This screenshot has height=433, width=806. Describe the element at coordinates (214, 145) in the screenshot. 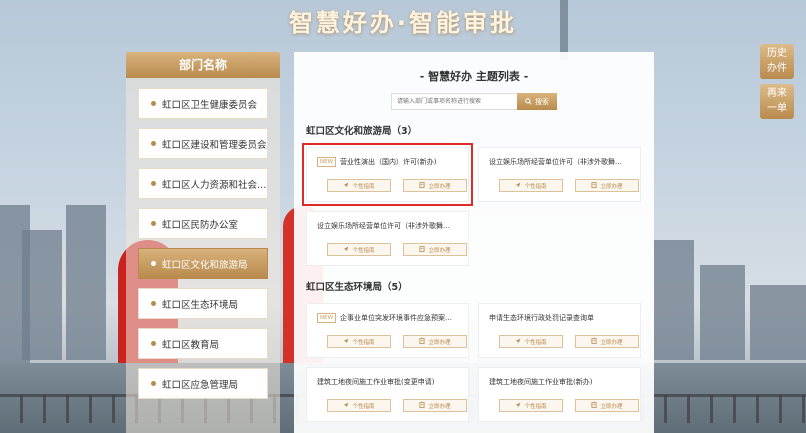

I see `department-item-label: 虹口区建设和管理委员会` at that location.